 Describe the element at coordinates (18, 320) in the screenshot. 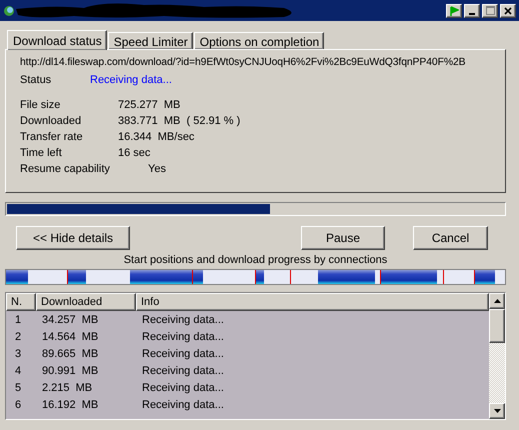

I see `table-cell-text: 1` at that location.